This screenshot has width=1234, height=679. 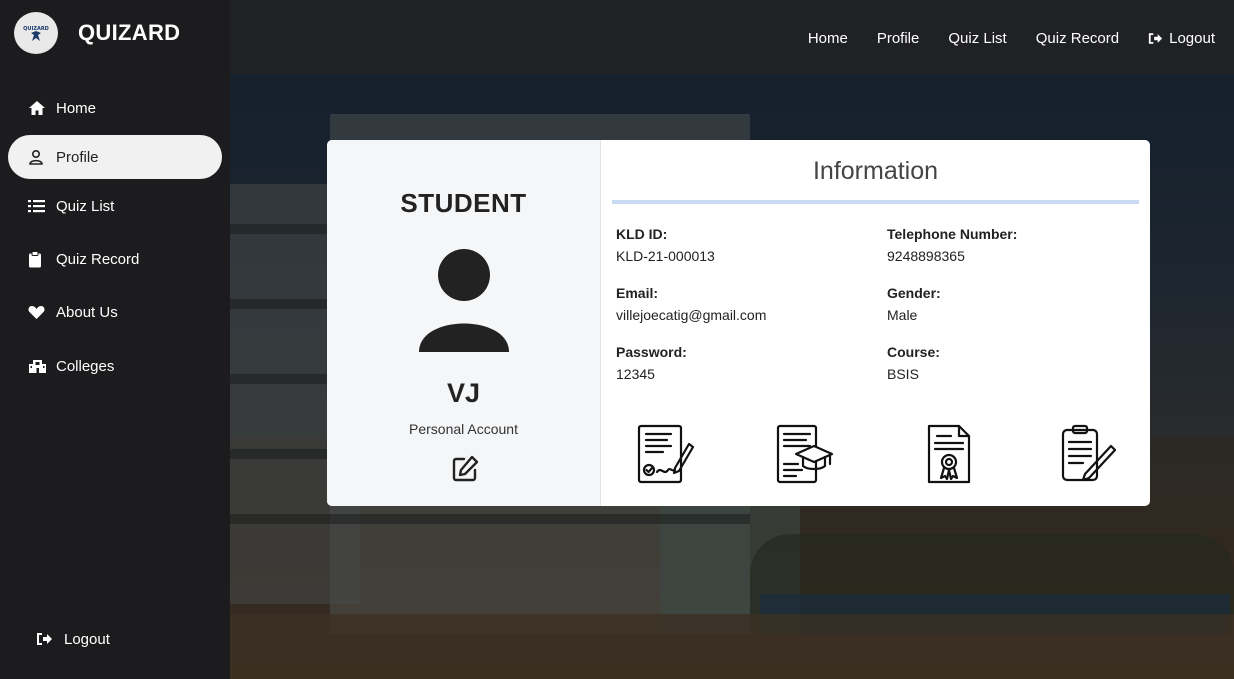 What do you see at coordinates (914, 304) in the screenshot?
I see `field-gender: Gender: Male` at bounding box center [914, 304].